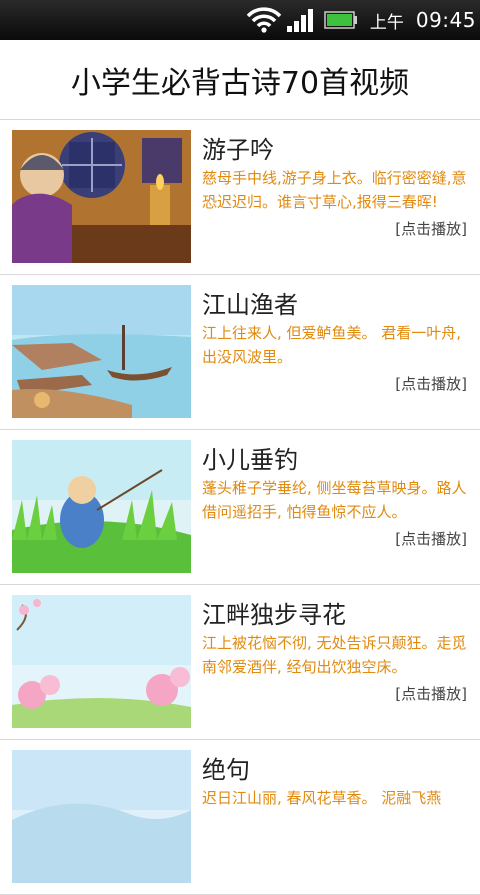 The height and width of the screenshot is (895, 480). What do you see at coordinates (226, 770) in the screenshot?
I see `poem-title: 绝句` at bounding box center [226, 770].